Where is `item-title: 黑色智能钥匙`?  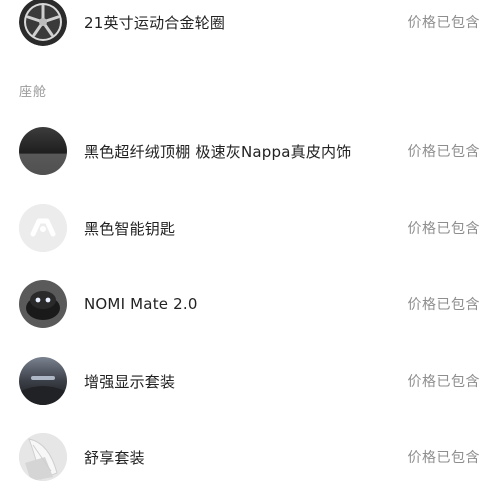
item-title: 黑色智能钥匙 is located at coordinates (130, 228).